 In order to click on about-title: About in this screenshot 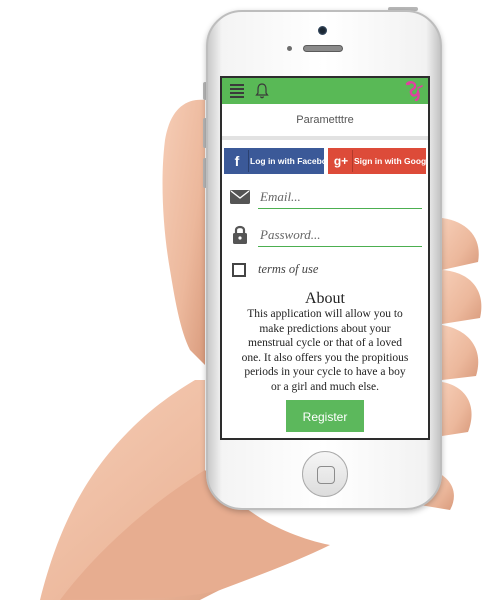, I will do `click(325, 298)`.